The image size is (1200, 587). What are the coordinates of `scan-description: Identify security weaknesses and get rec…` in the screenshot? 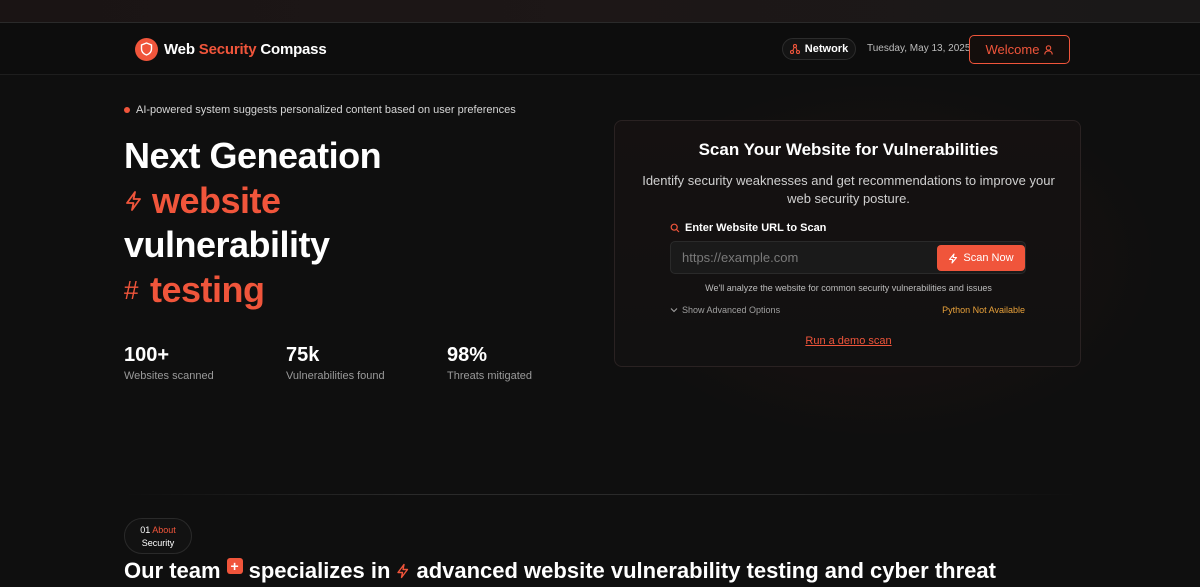 It's located at (848, 189).